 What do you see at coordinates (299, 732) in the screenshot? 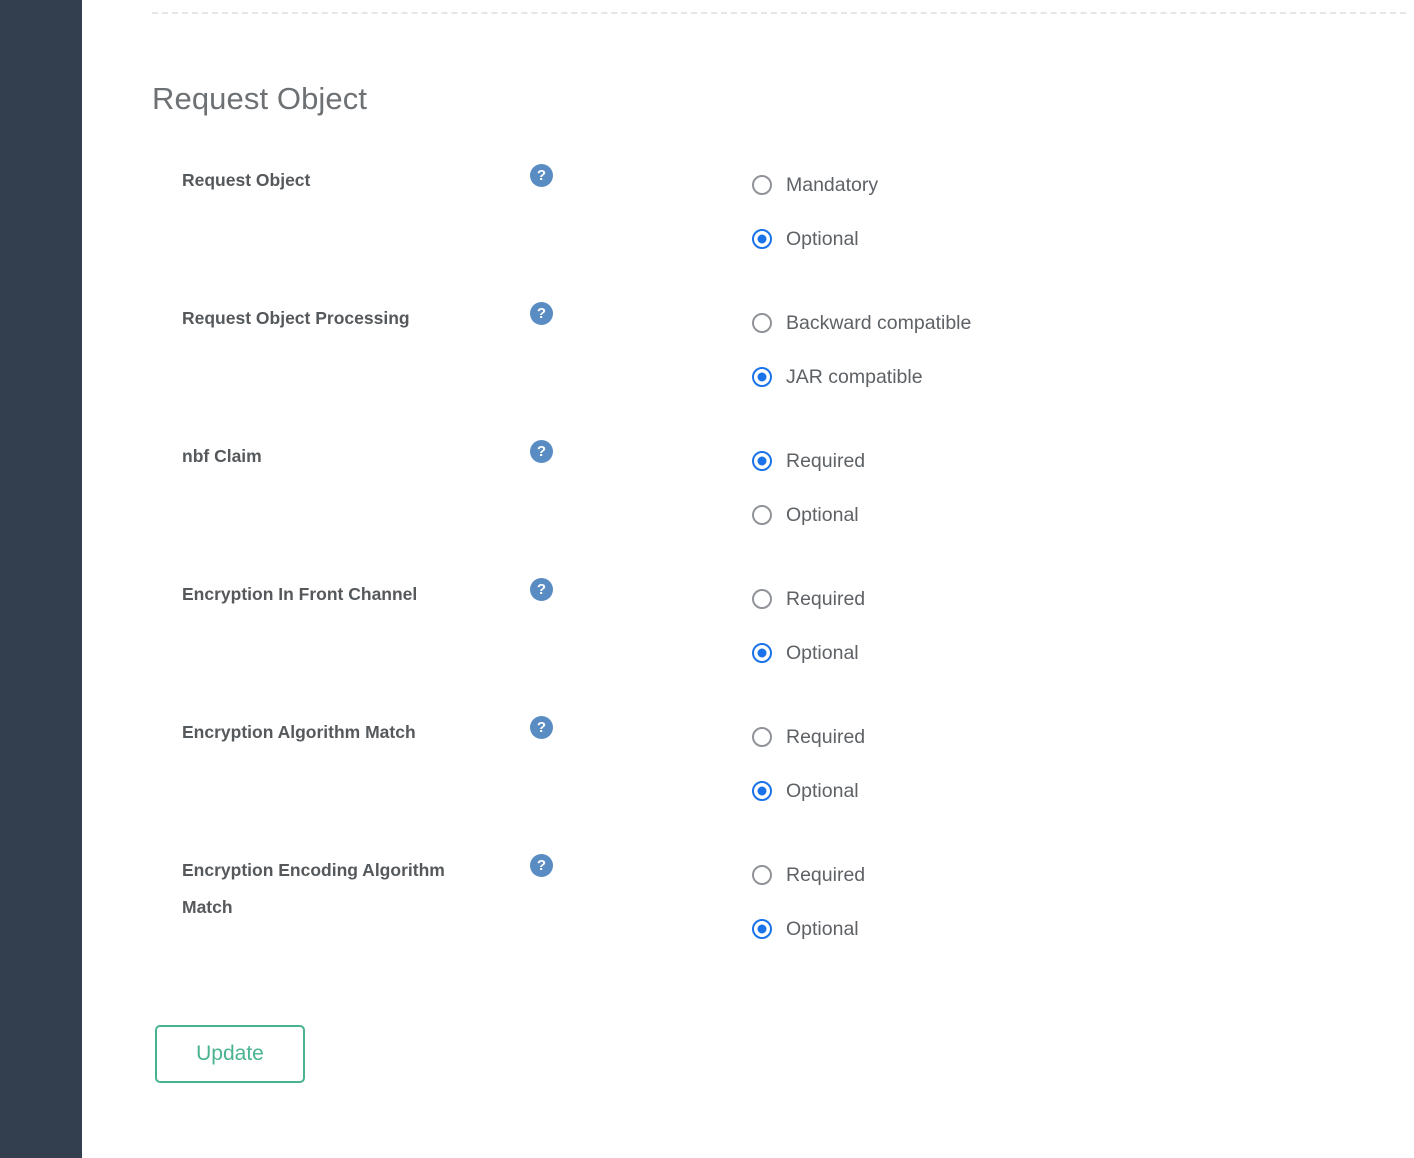
I see `form-row-label: Encryption Algorithm Match` at bounding box center [299, 732].